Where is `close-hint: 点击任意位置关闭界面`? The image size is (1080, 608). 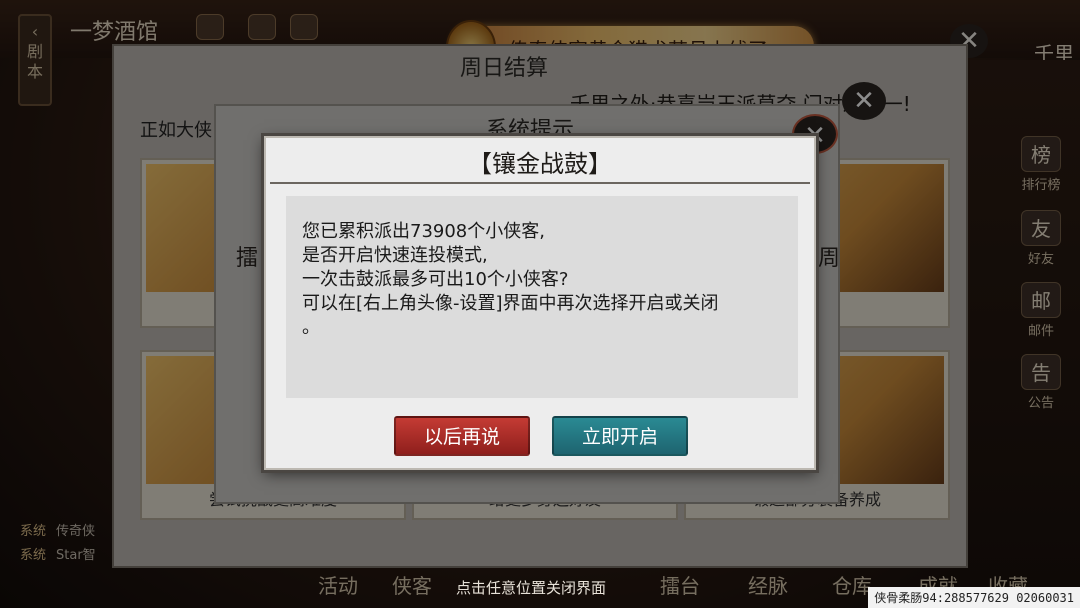 close-hint: 点击任意位置关闭界面 is located at coordinates (531, 588).